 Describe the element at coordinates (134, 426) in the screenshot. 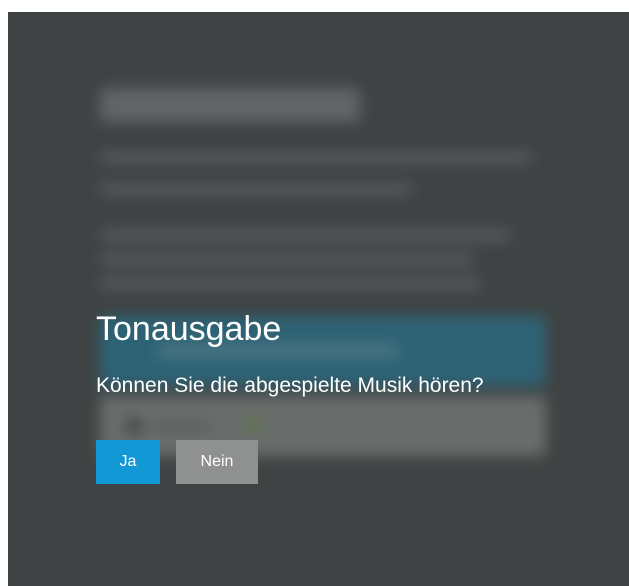

I see `blurred-status-icon` at that location.